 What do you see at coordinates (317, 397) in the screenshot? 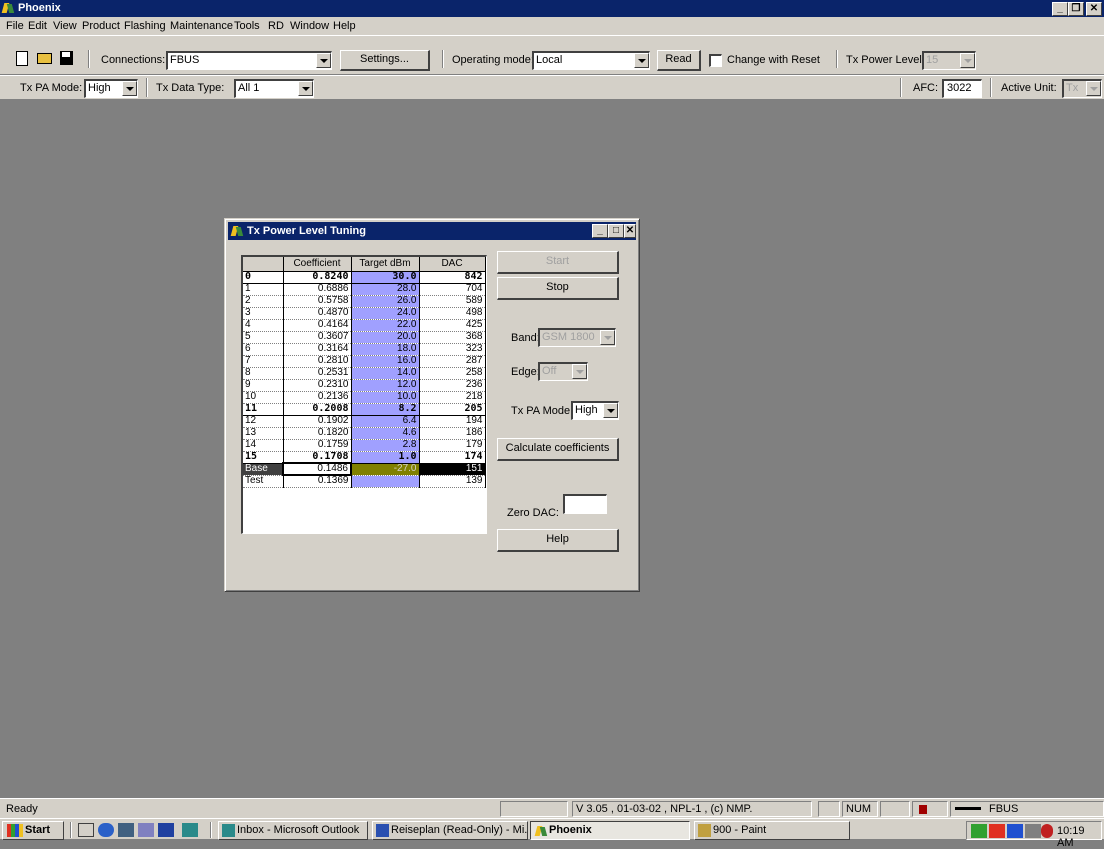
I see `coefficient-cell: 0.2136` at bounding box center [317, 397].